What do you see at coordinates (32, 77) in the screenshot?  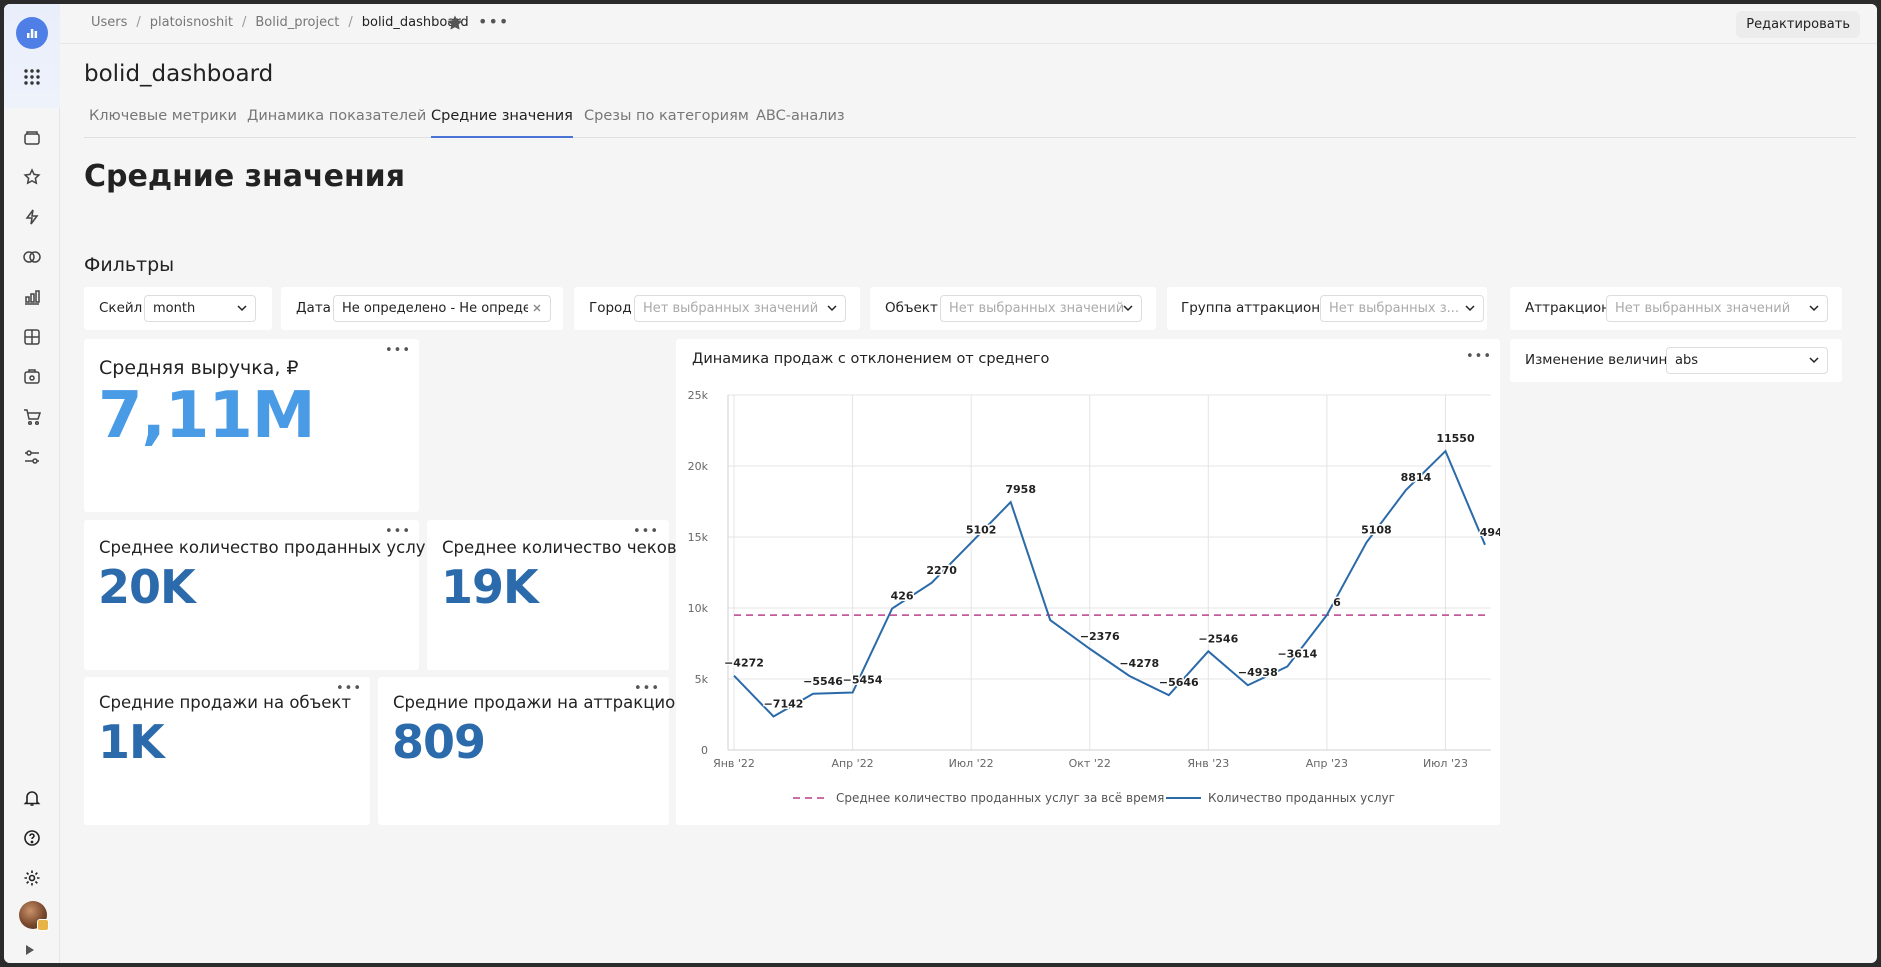 I see `apps-grid-icon` at bounding box center [32, 77].